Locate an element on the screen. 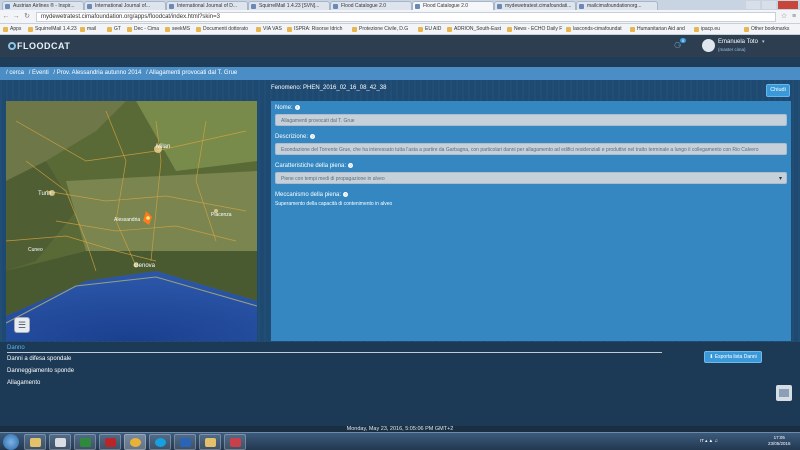 The image size is (800, 450). button-label: Esporta lista Danni is located at coordinates (735, 357).